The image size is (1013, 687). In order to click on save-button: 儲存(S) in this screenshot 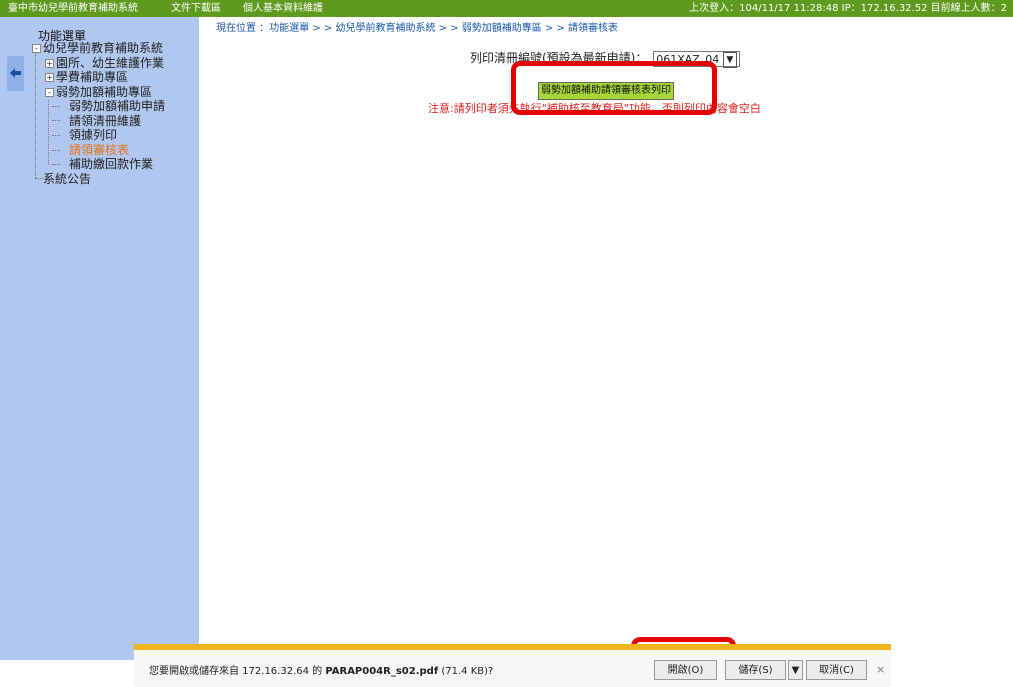, I will do `click(755, 670)`.